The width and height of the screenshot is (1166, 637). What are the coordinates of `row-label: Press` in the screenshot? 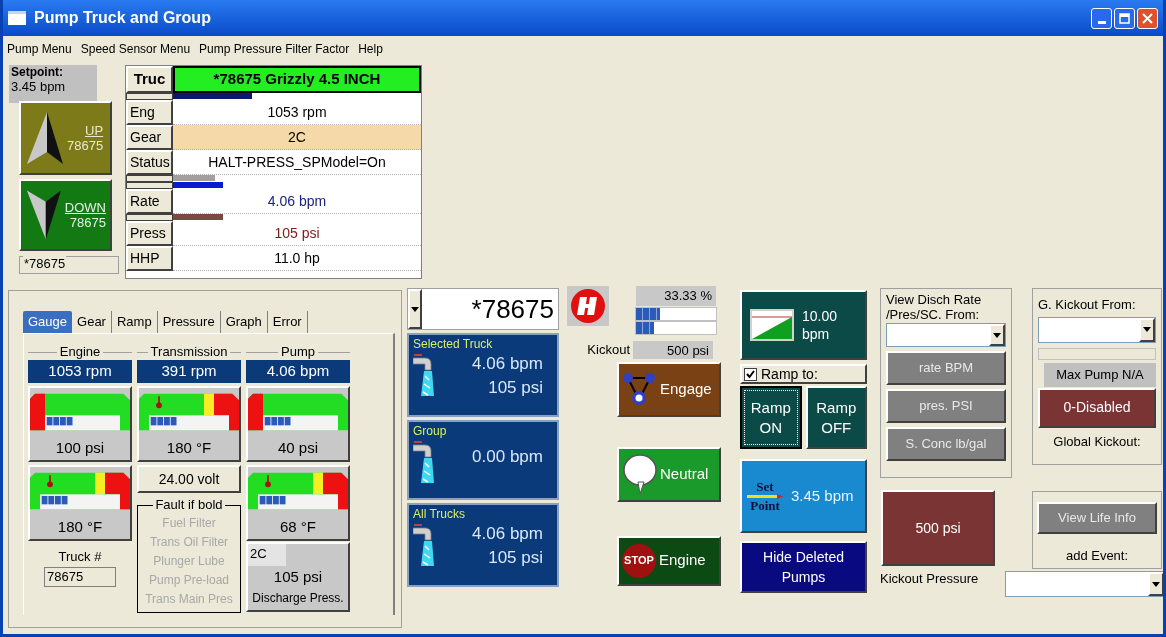 It's located at (149, 233).